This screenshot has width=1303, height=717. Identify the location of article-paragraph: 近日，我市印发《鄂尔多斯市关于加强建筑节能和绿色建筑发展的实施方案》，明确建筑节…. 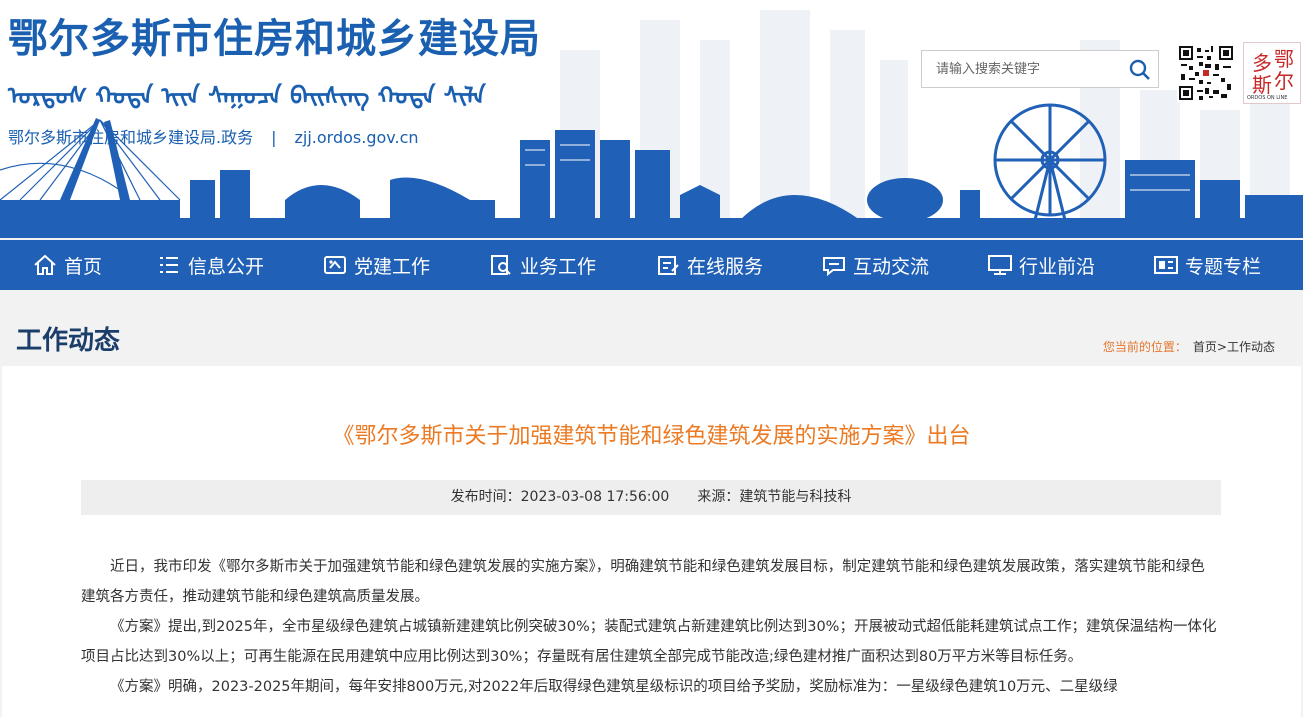
(643, 582).